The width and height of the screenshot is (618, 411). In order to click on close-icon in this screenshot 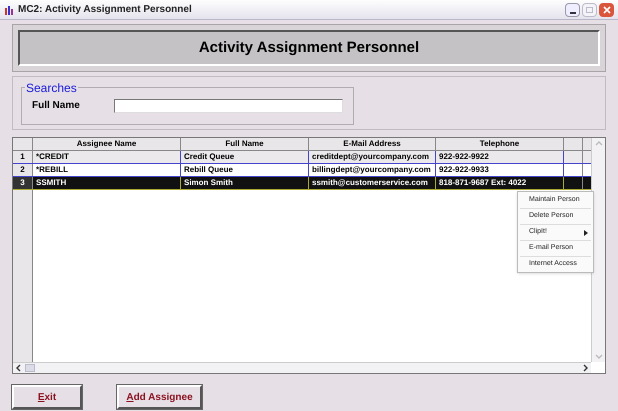, I will do `click(606, 10)`.